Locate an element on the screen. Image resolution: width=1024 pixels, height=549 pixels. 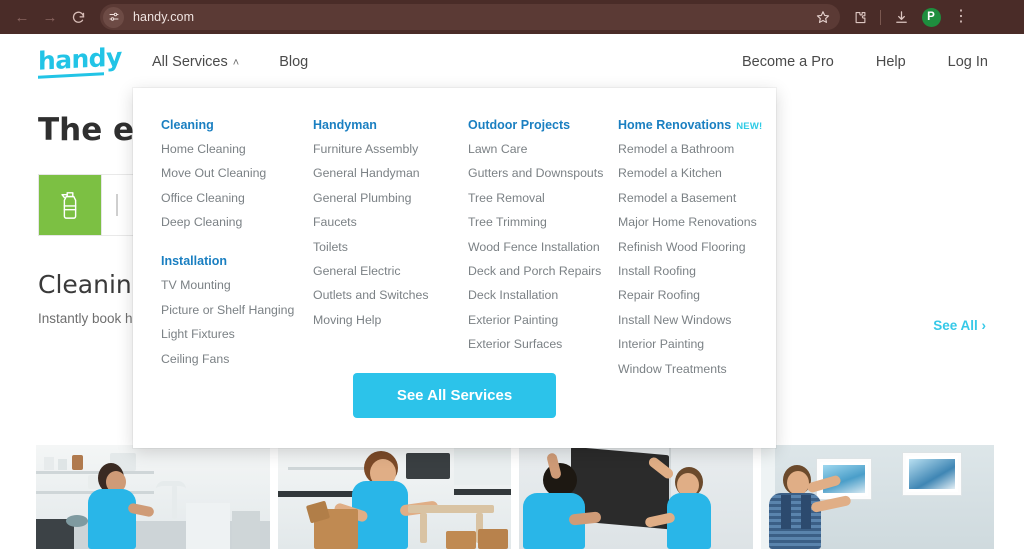
reload-icon is located at coordinates (78, 17).